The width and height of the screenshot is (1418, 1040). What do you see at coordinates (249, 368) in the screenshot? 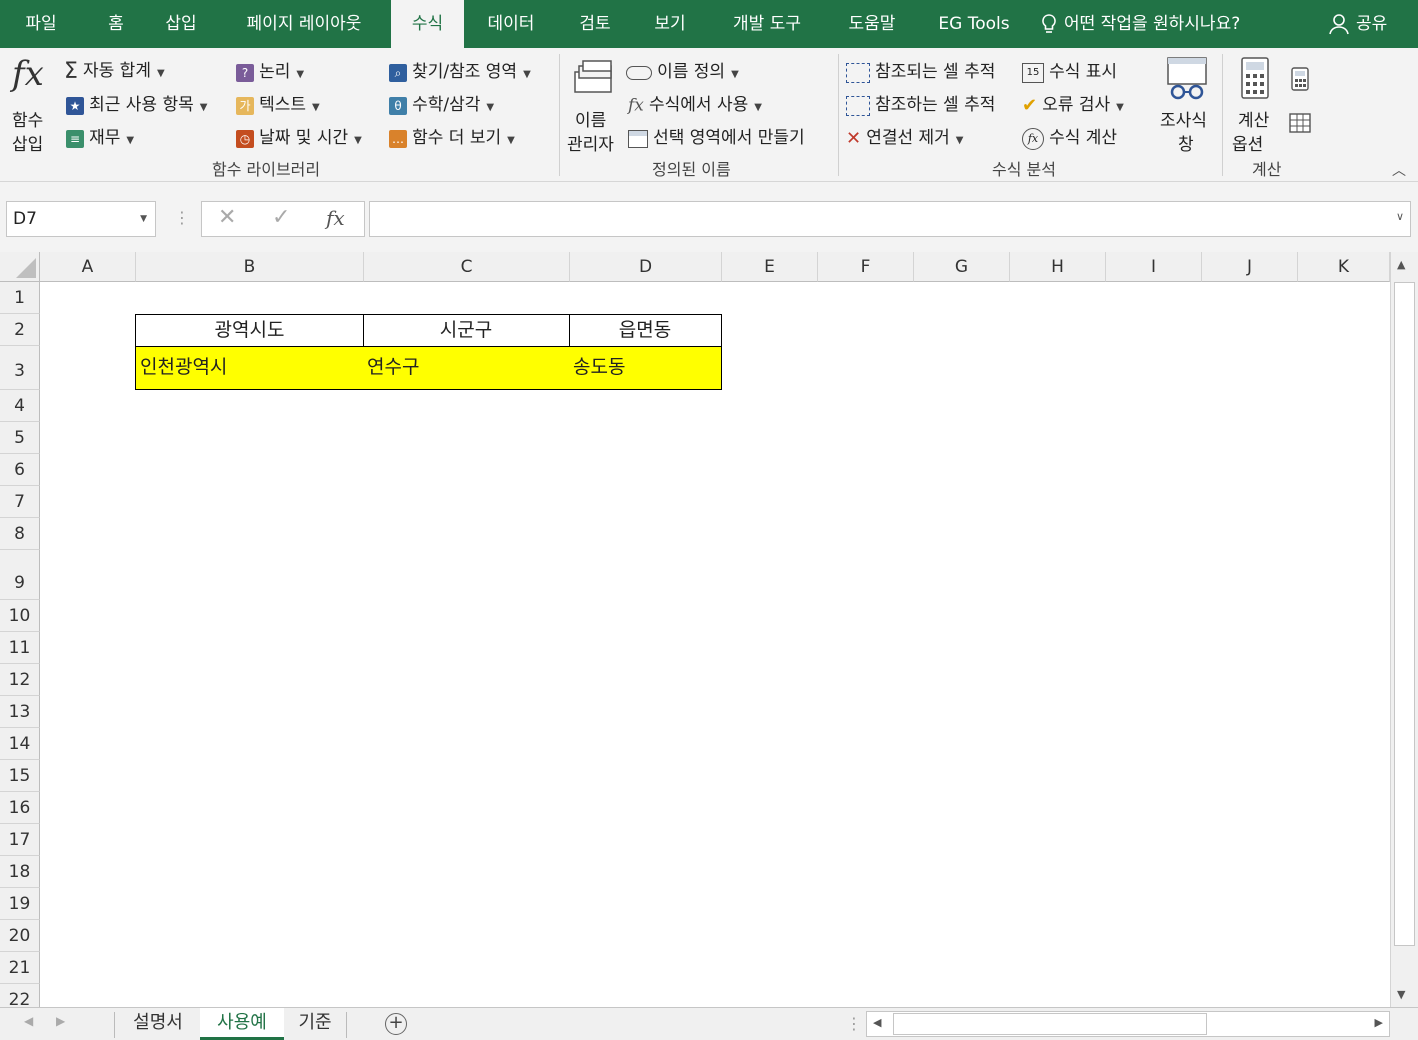
I see `table-value-cell: 인천광역시` at bounding box center [249, 368].